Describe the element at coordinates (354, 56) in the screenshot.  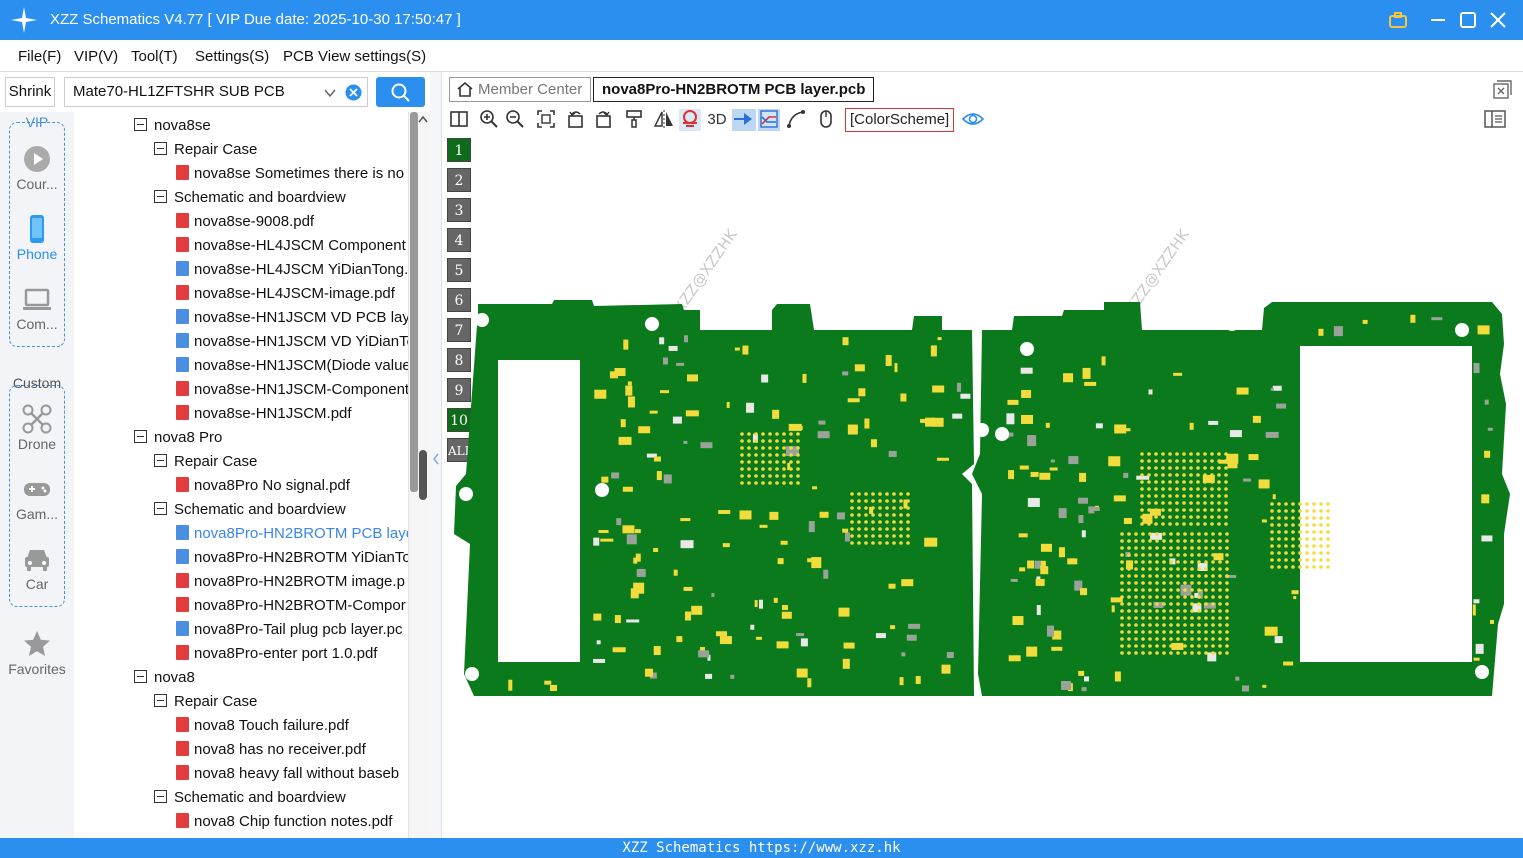
I see `menu-pcb-view-settings: PCB View settings(S)` at that location.